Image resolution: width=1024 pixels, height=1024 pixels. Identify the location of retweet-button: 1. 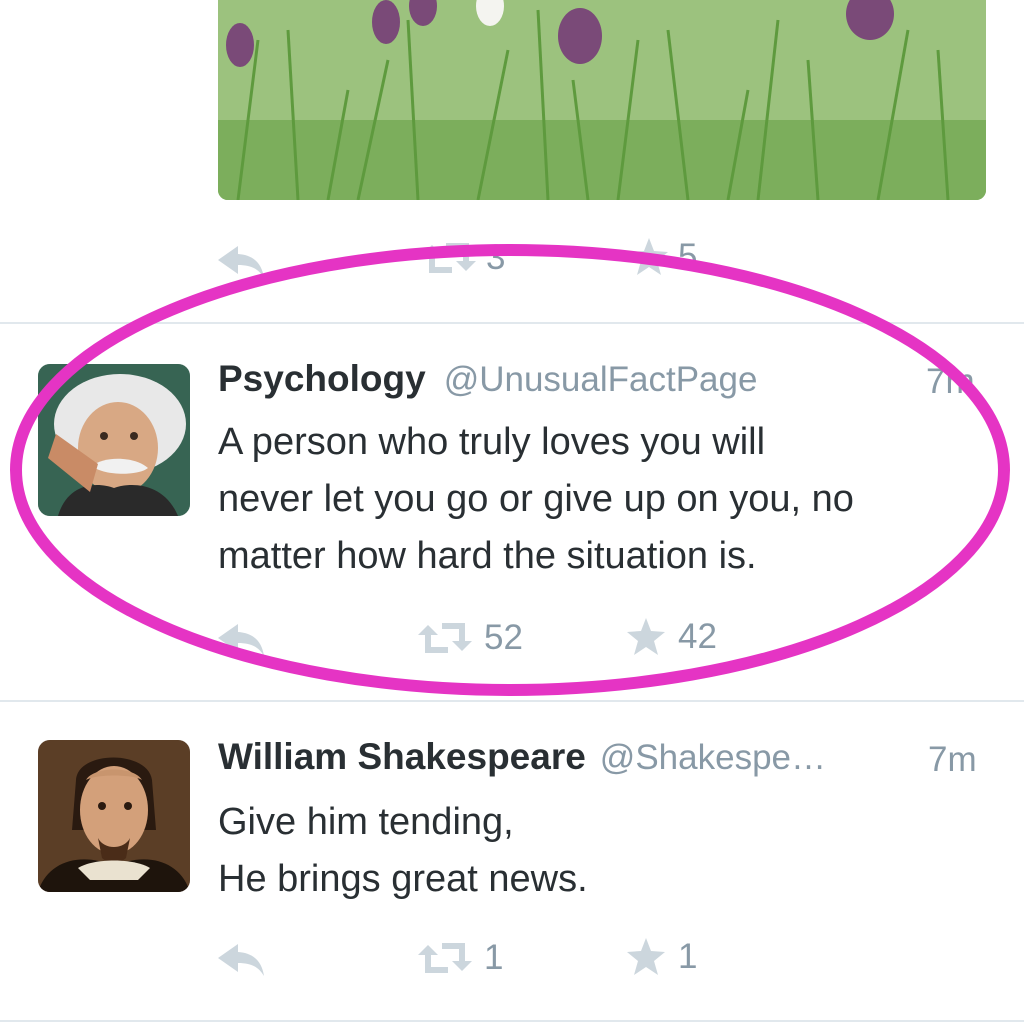
(459, 958).